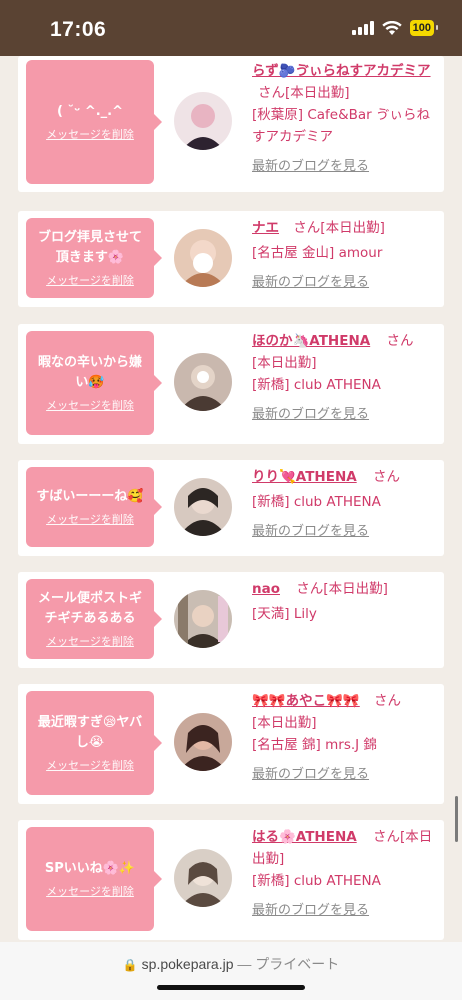 The height and width of the screenshot is (1000, 462). What do you see at coordinates (311, 341) in the screenshot?
I see `cast-name-link: ほのか🦄ATHENA` at bounding box center [311, 341].